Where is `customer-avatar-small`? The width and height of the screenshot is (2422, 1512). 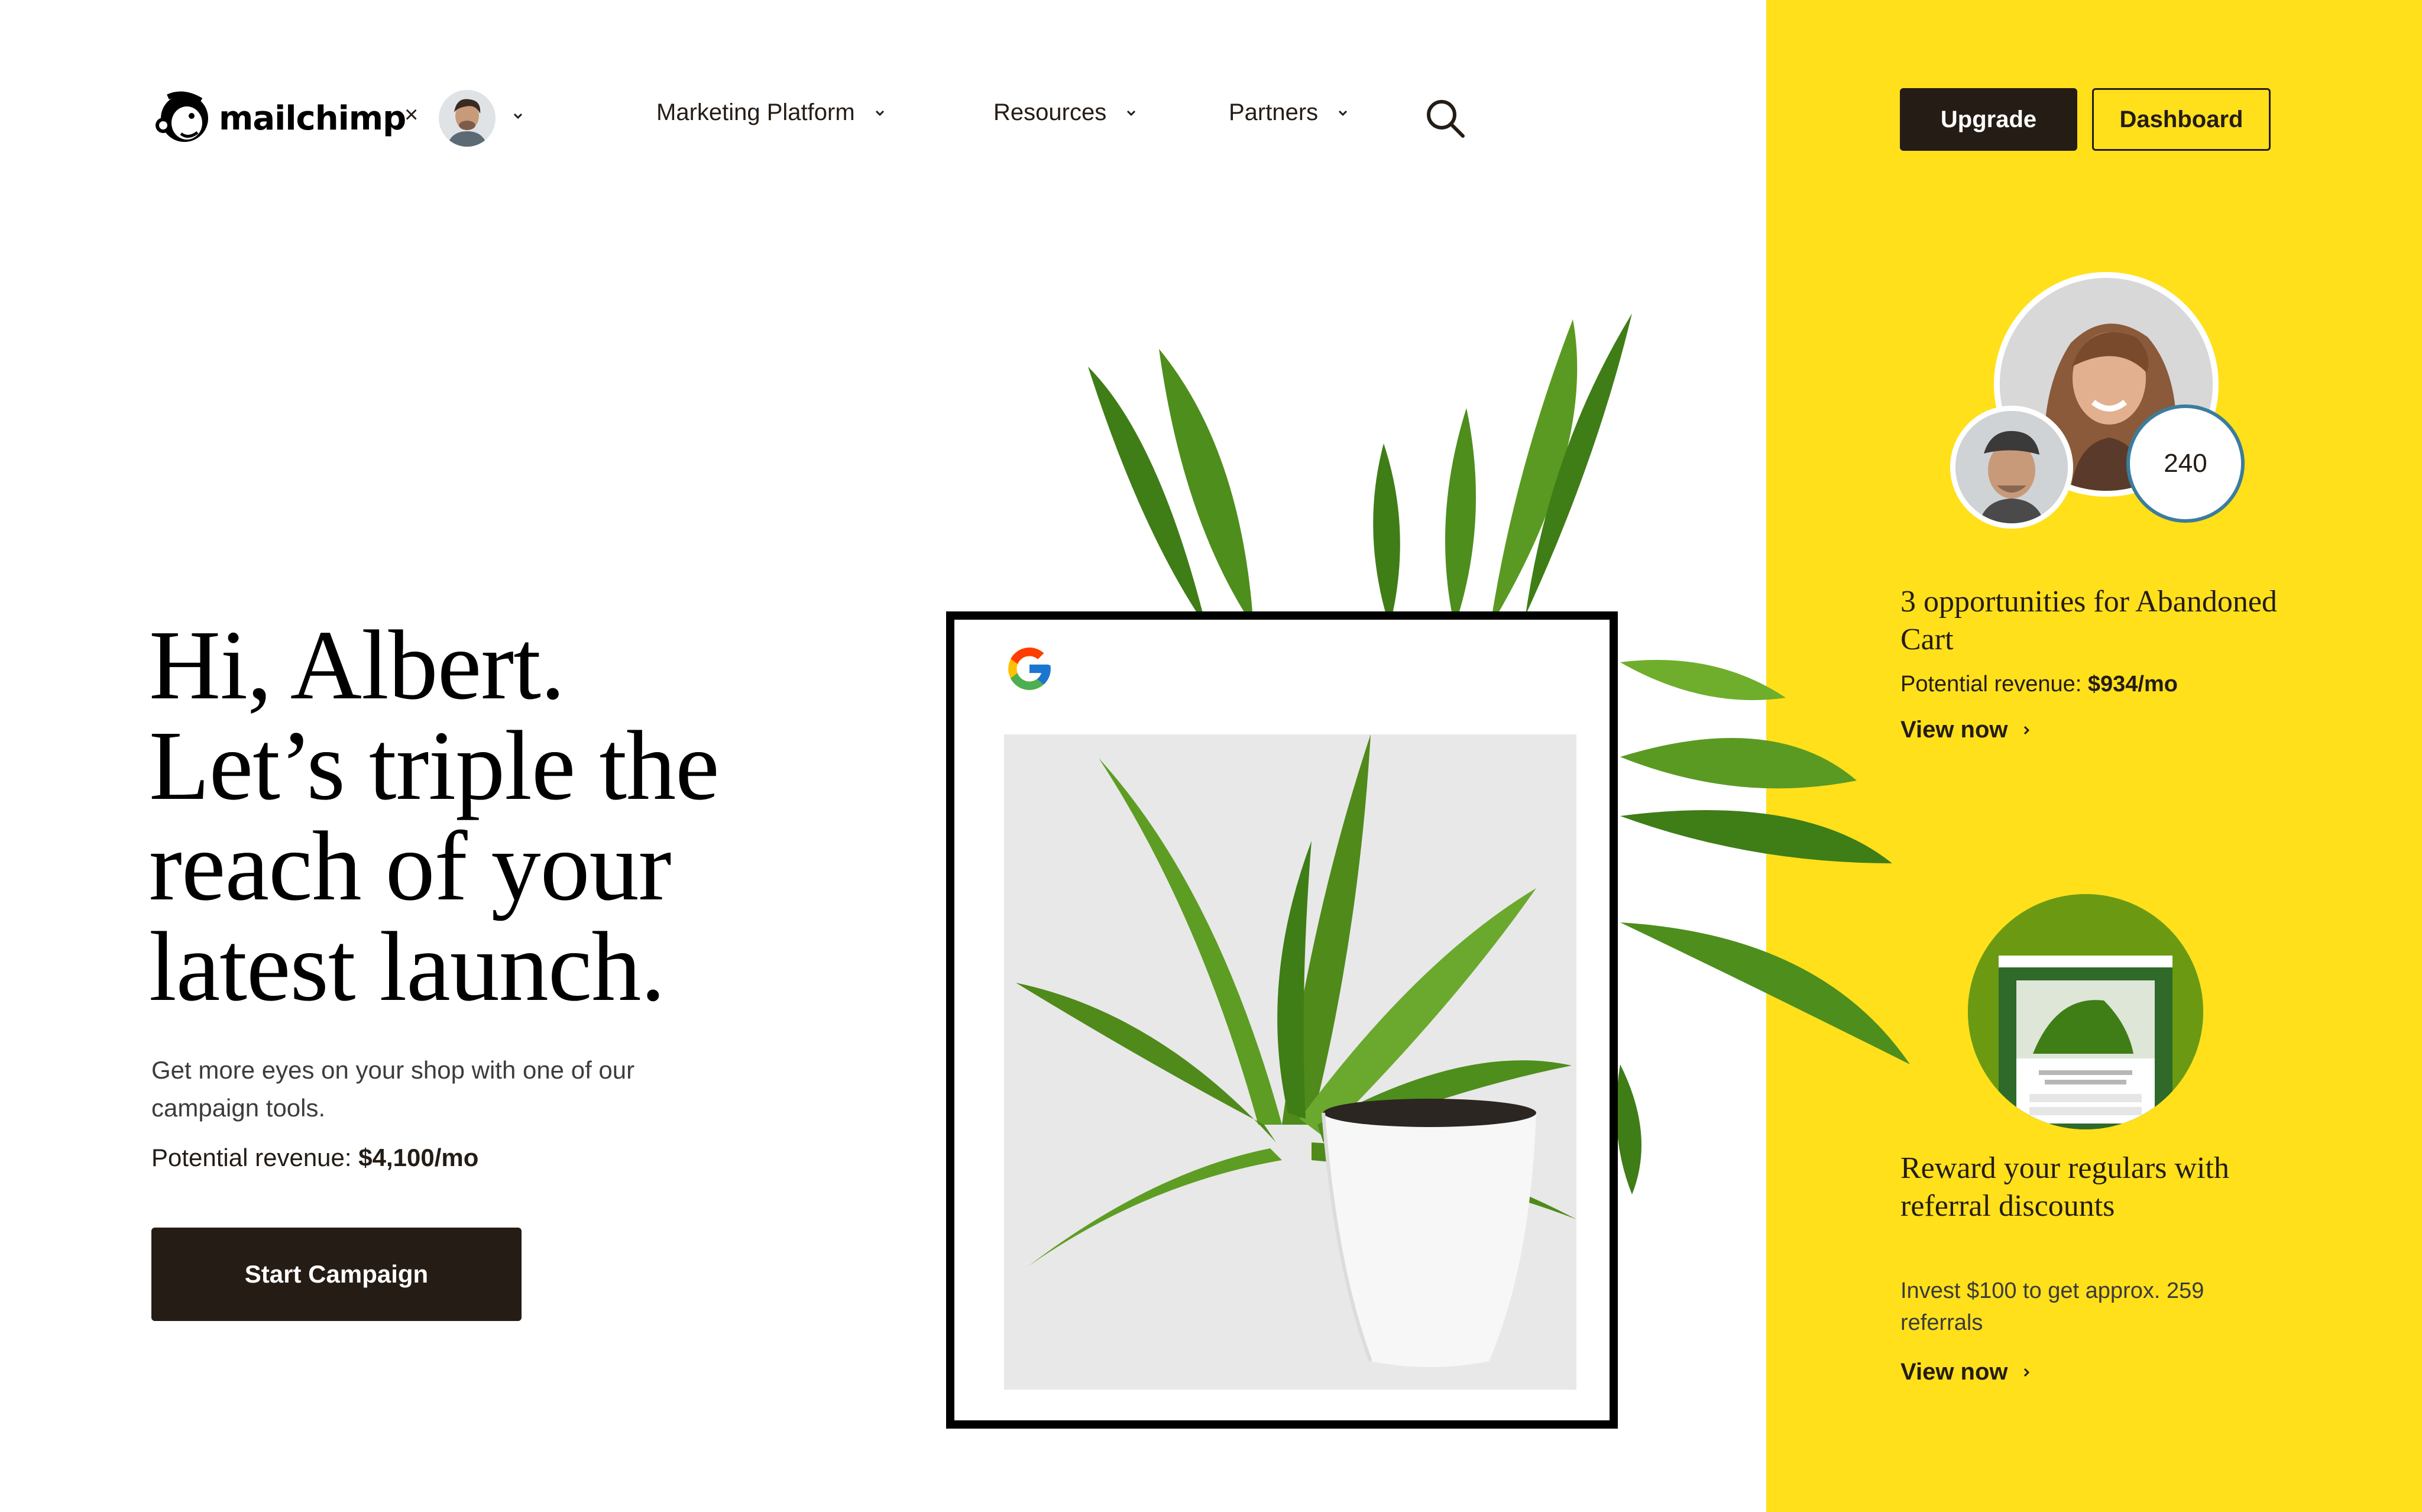
customer-avatar-small is located at coordinates (2011, 467).